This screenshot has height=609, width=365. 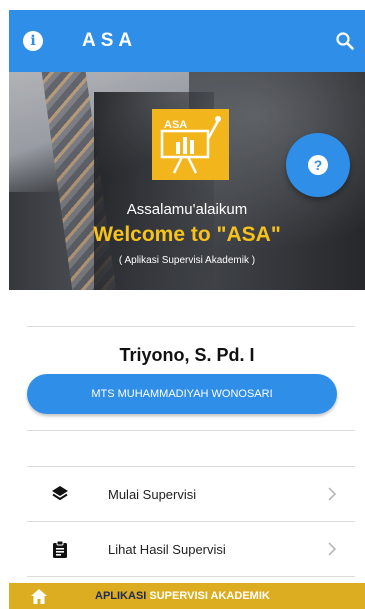 I want to click on menu-item-mulai-supervisi: Mulai Supervisi, so click(x=191, y=494).